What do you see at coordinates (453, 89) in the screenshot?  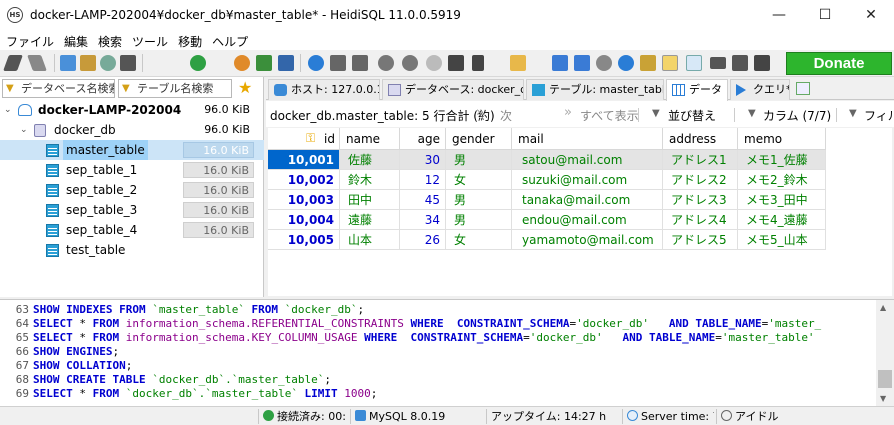 I see `tab-database: データベース: docker_db` at bounding box center [453, 89].